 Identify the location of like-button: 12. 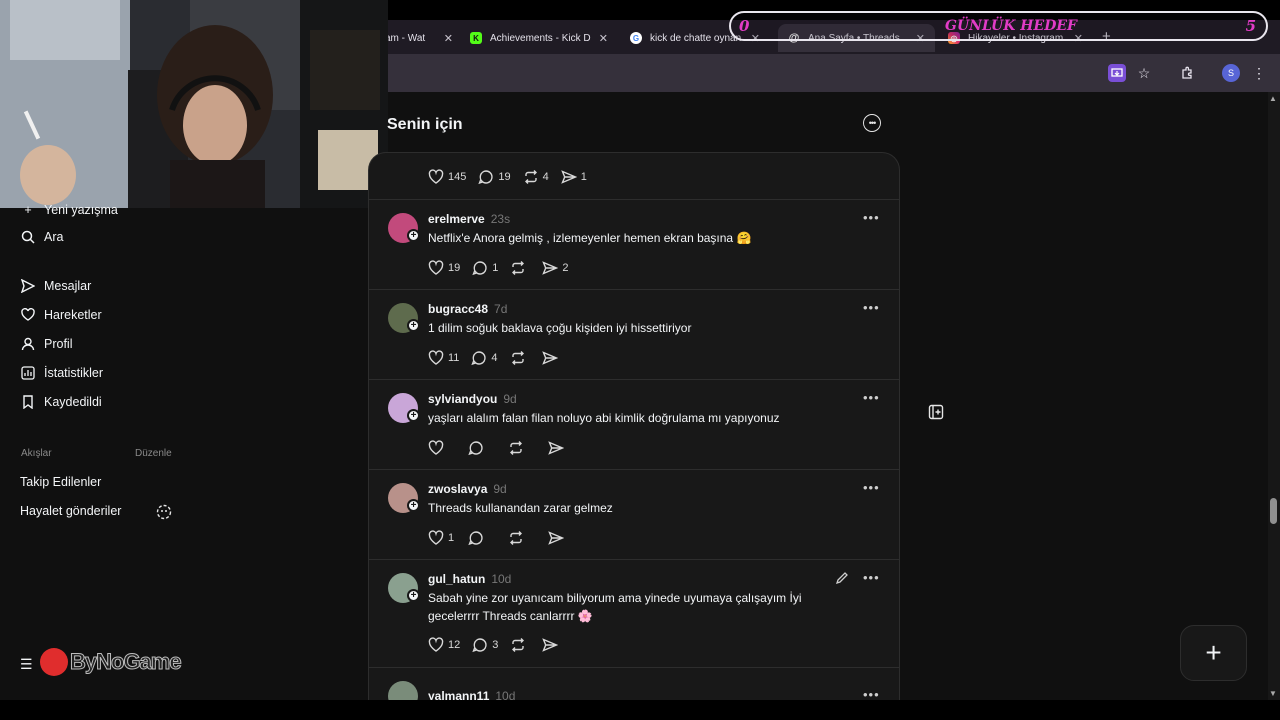
(444, 645).